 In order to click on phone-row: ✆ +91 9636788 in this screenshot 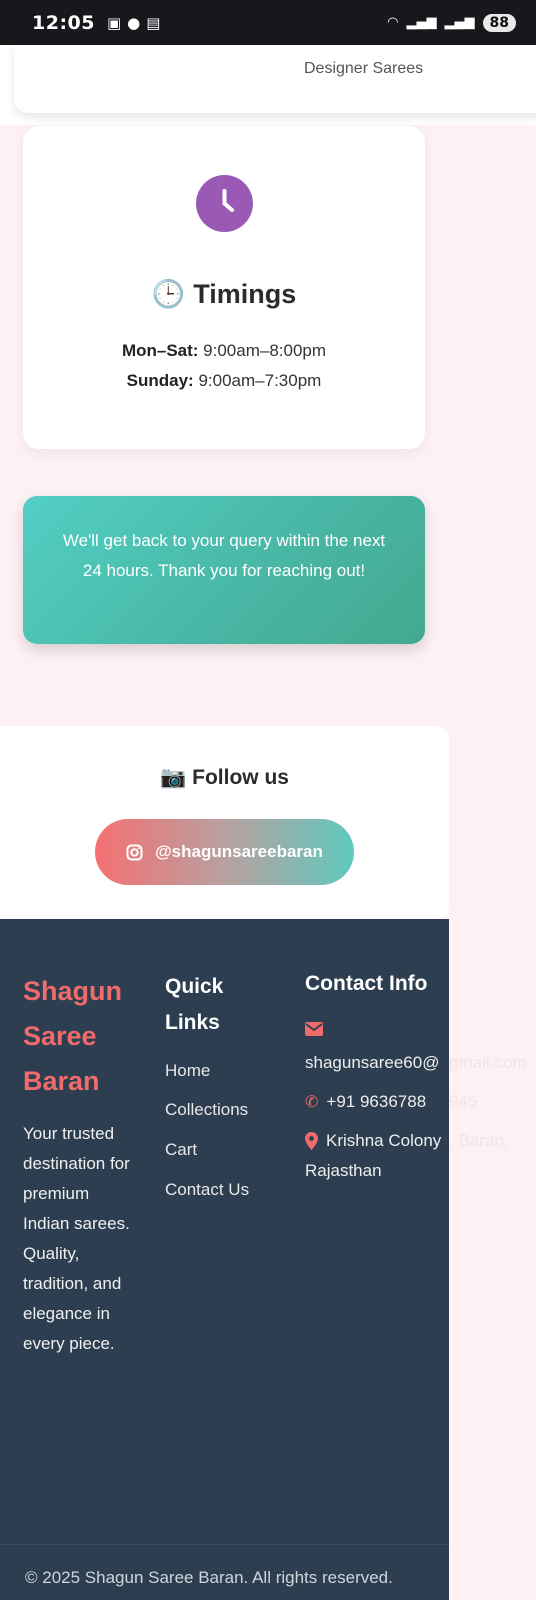, I will do `click(365, 1102)`.